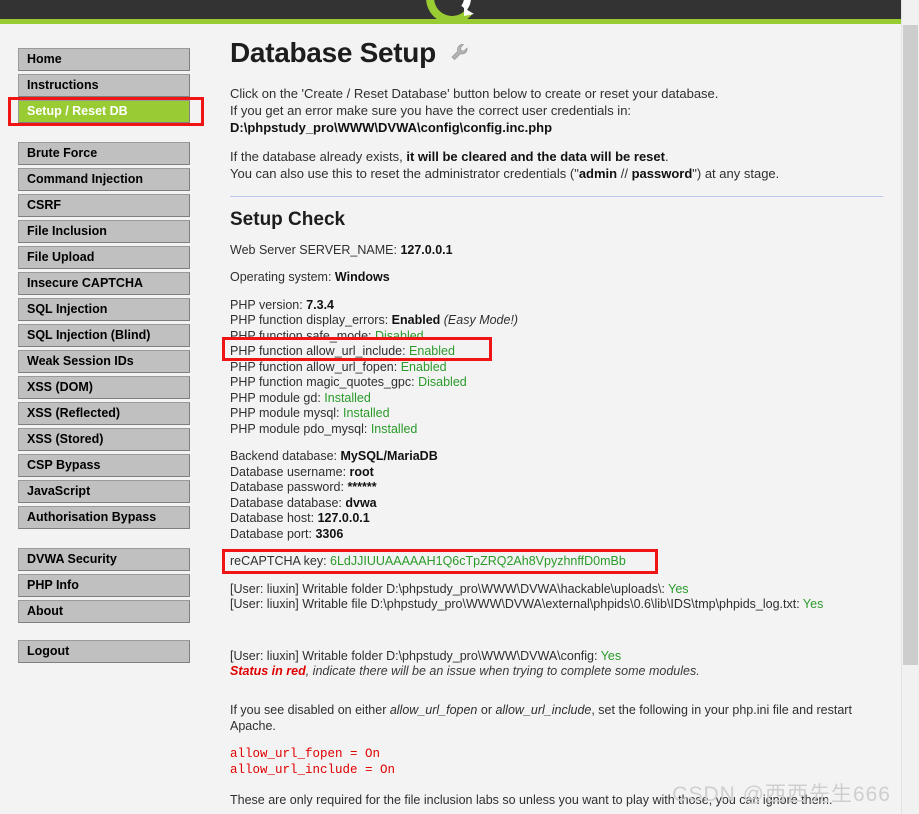 The image size is (919, 814). Describe the element at coordinates (268, 304) in the screenshot. I see `php-version-label: PHP version:` at that location.